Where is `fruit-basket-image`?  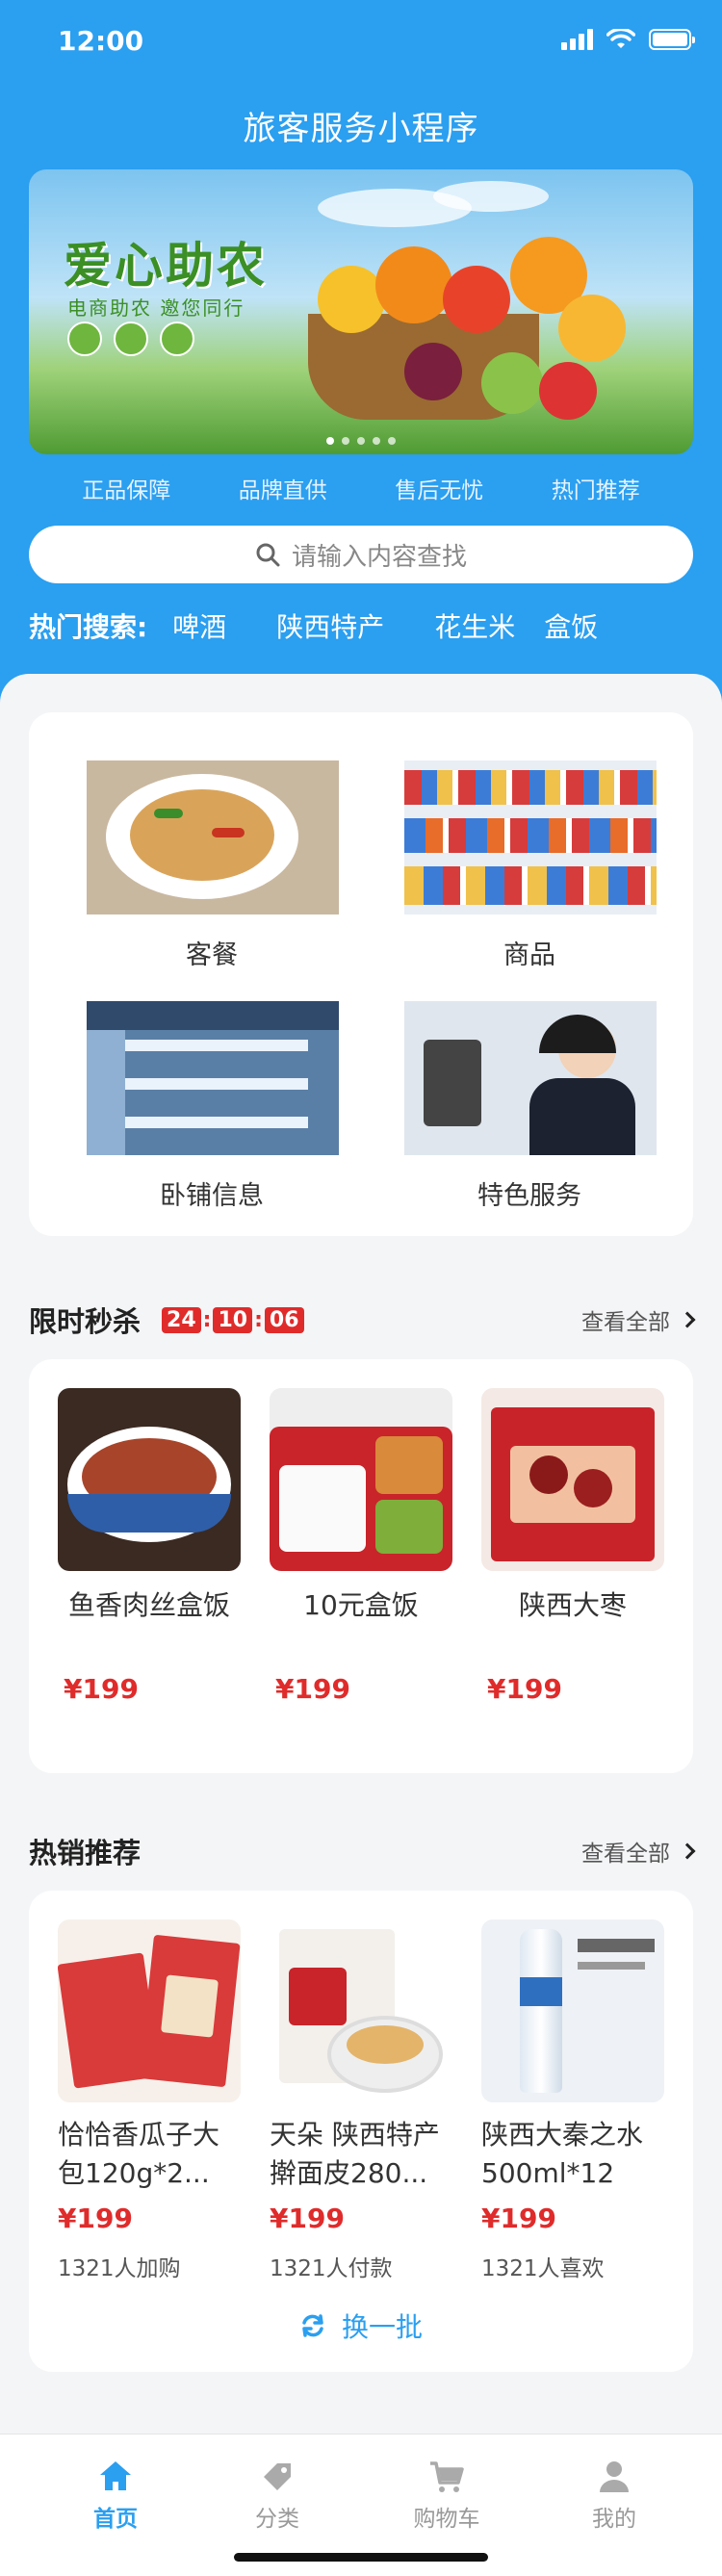
fruit-basket-image is located at coordinates (472, 333).